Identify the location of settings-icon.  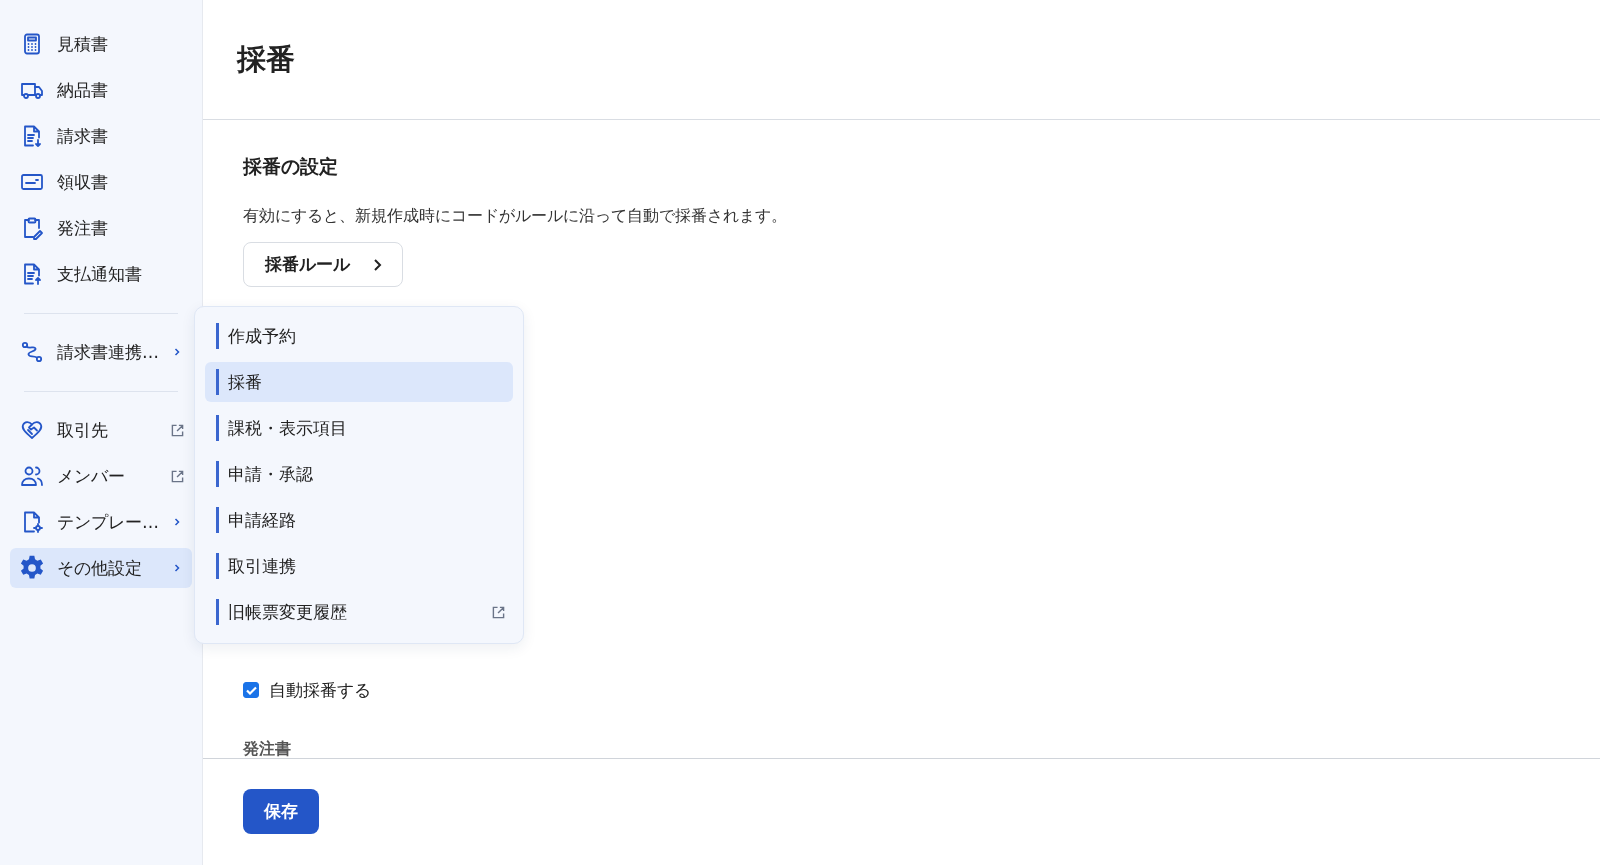
(32, 568).